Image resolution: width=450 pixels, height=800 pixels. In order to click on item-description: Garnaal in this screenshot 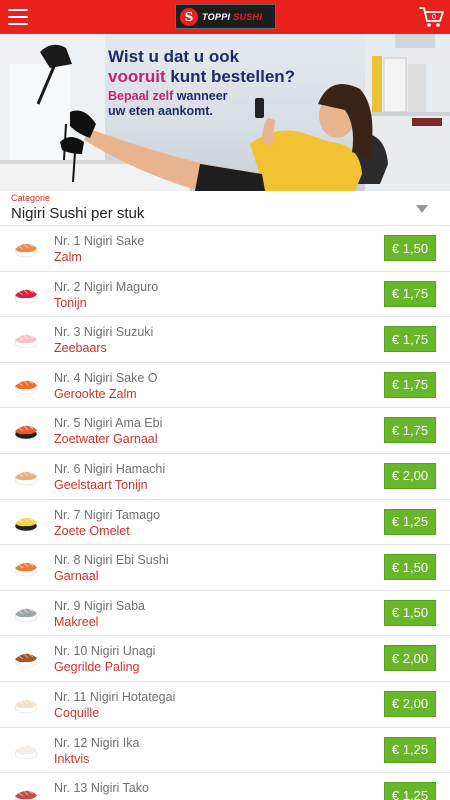, I will do `click(76, 576)`.